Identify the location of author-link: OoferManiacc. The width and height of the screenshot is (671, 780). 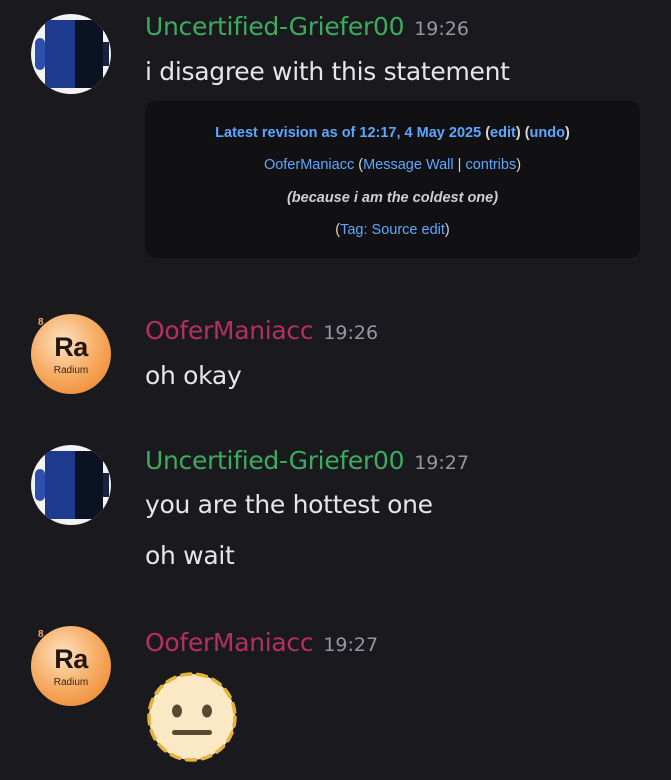
(309, 165).